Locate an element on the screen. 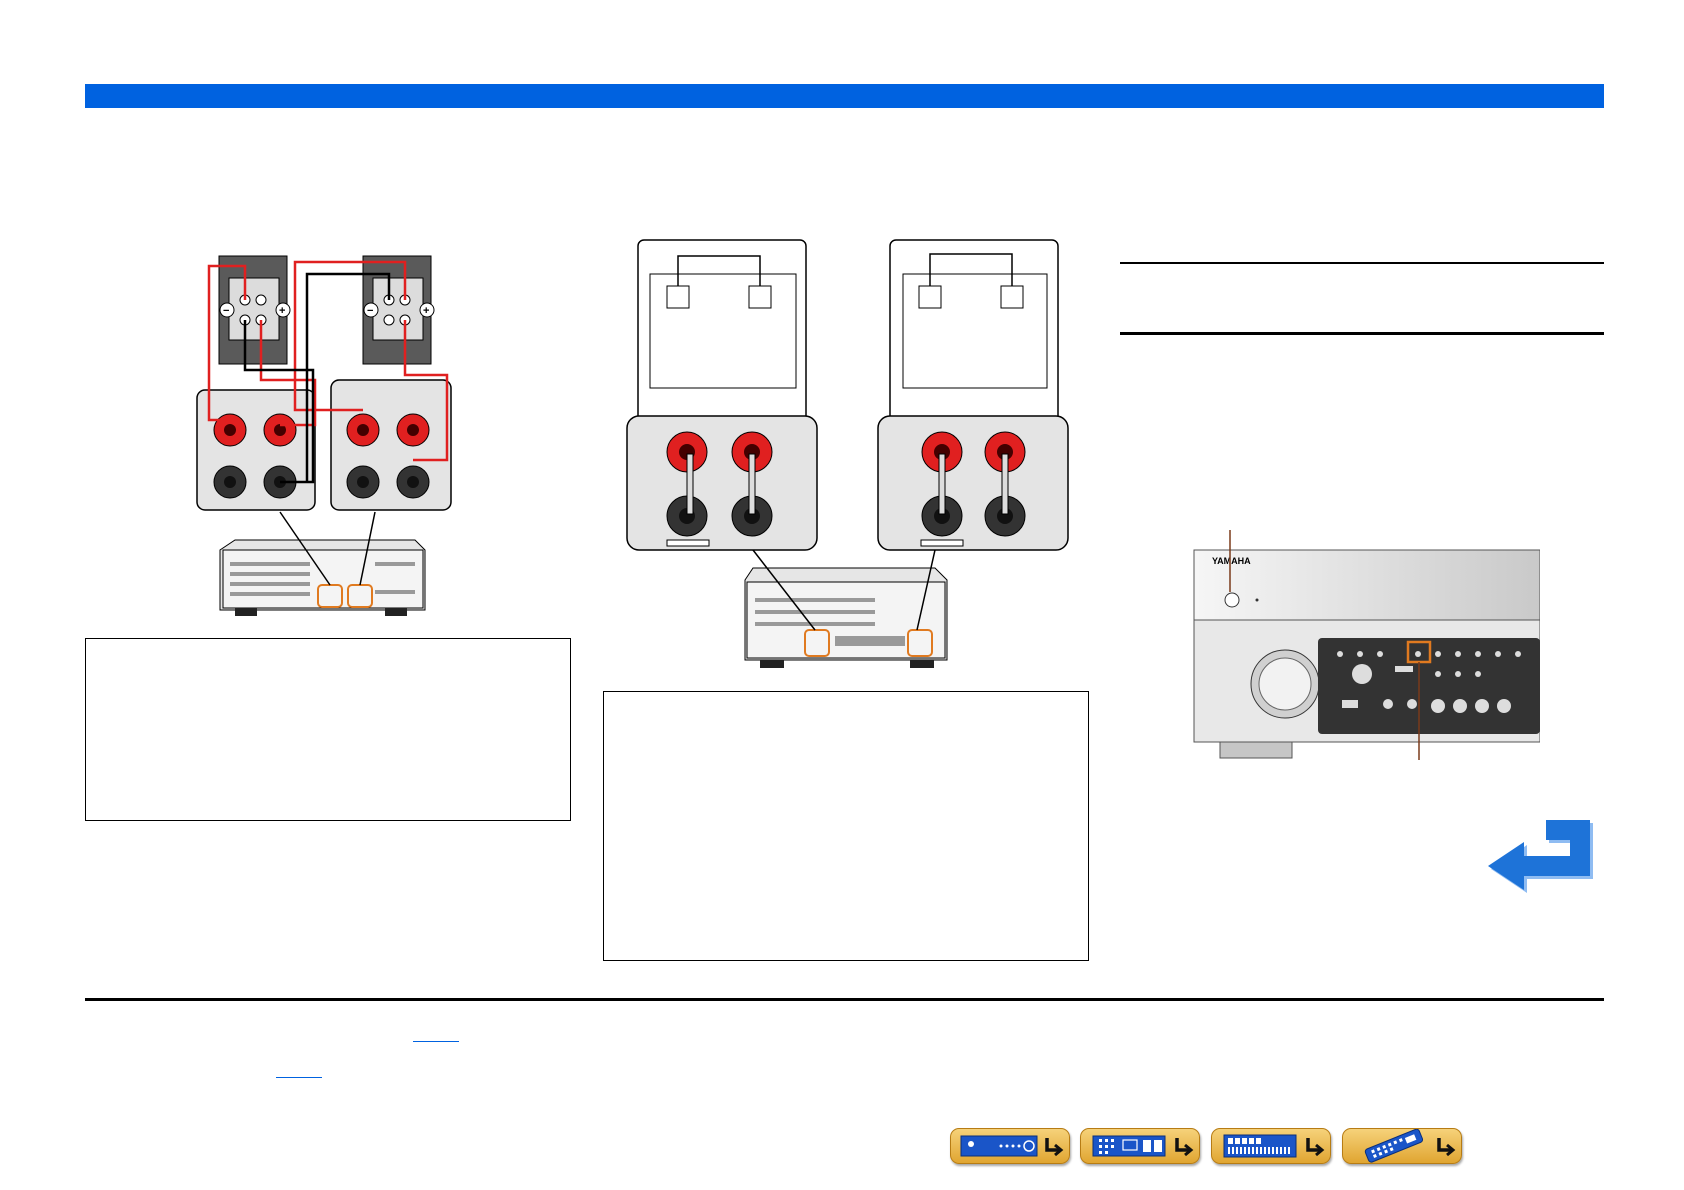 The image size is (1684, 1190). receiver-rear-panel is located at coordinates (322, 563).